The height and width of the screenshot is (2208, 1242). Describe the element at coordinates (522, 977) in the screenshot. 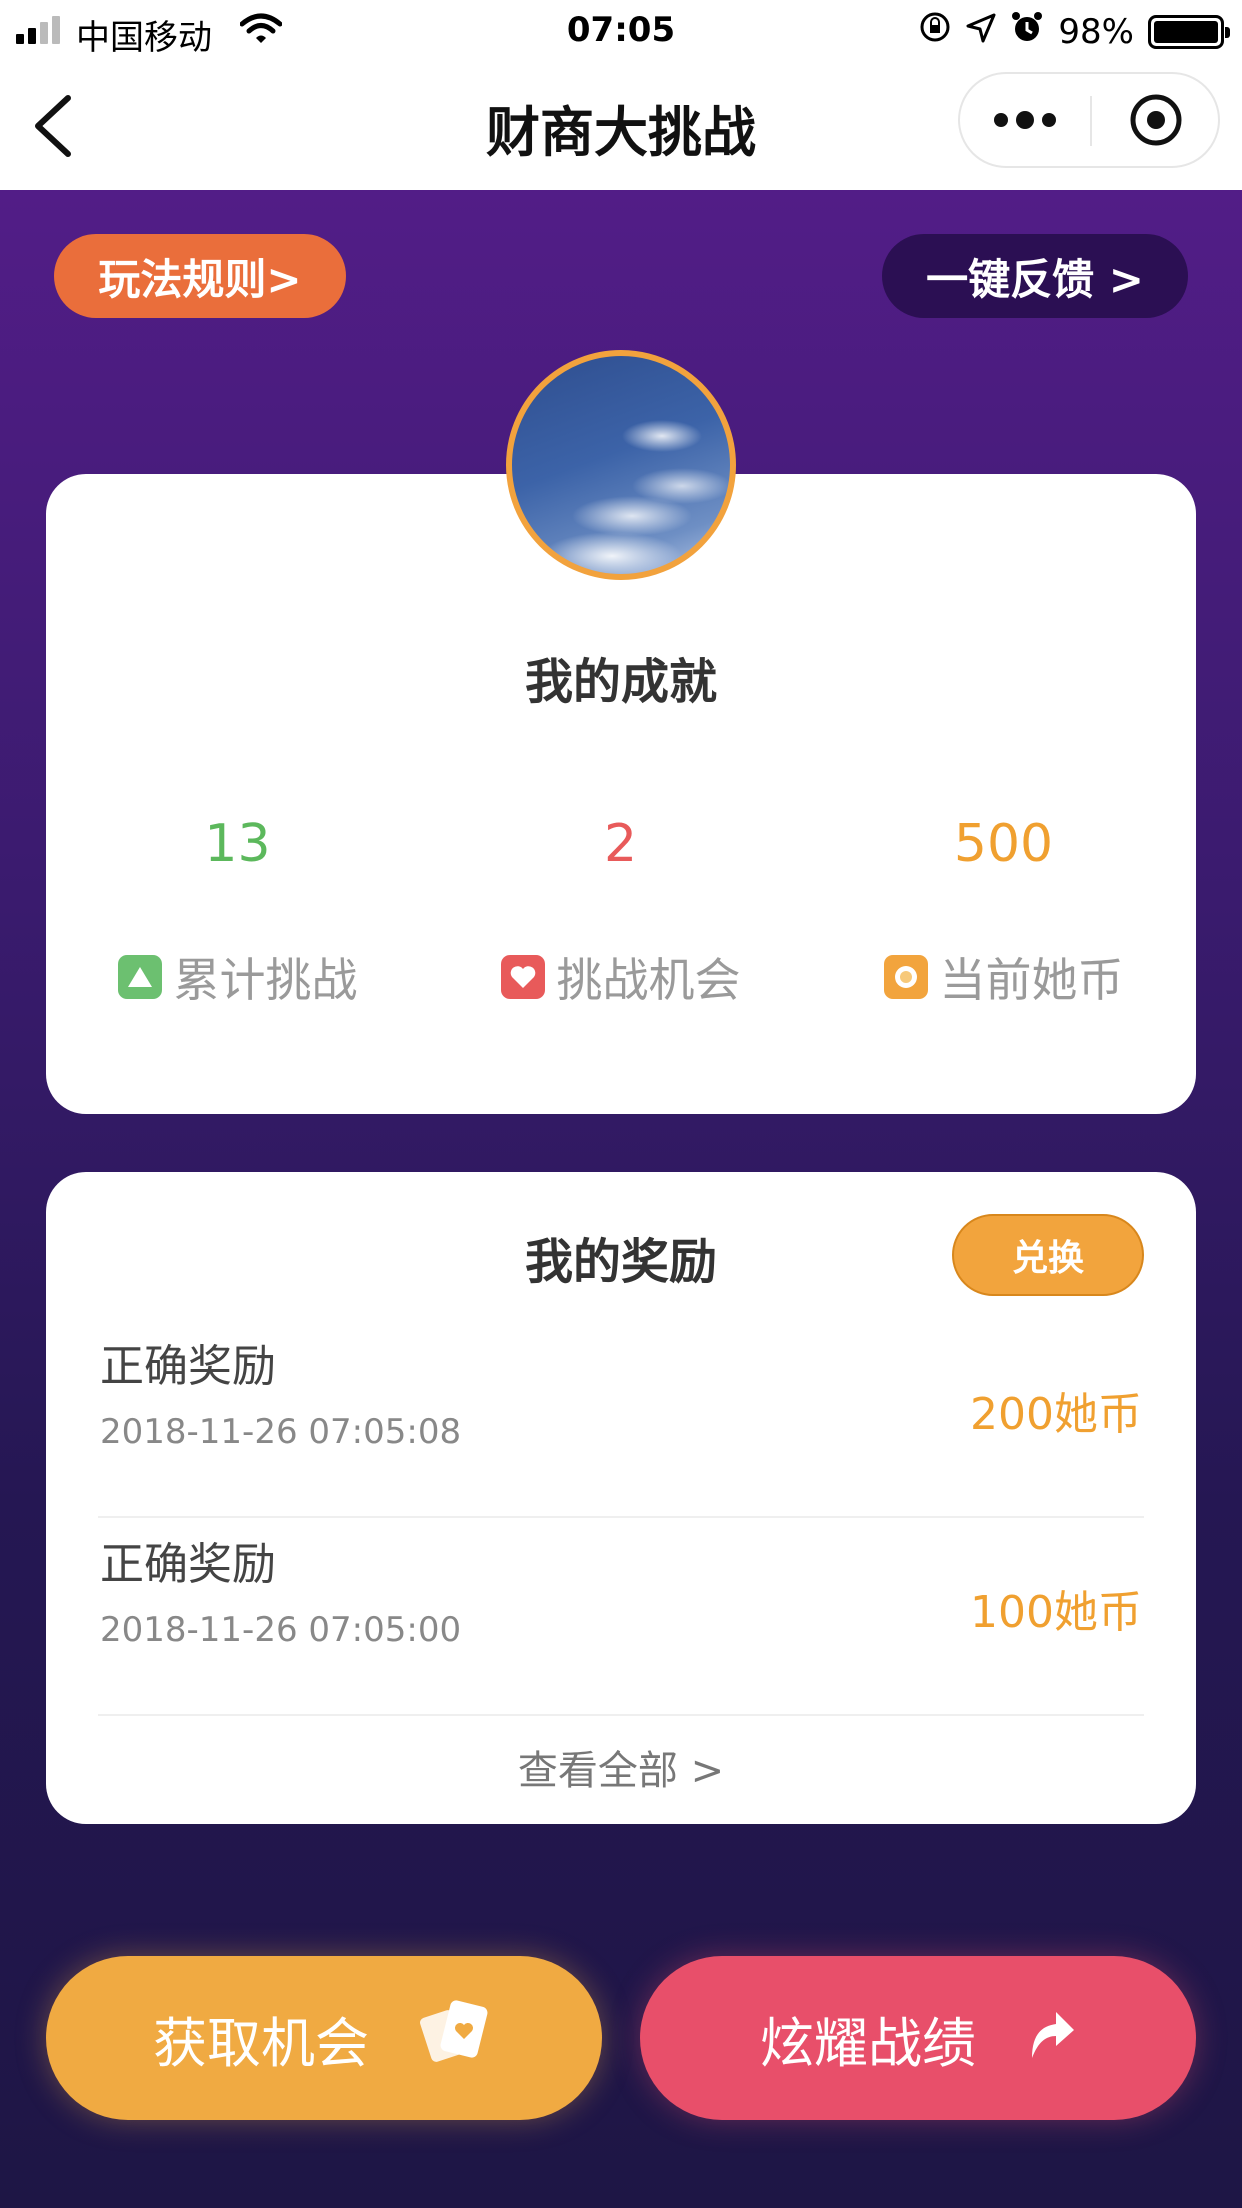

I see `heart-icon` at that location.